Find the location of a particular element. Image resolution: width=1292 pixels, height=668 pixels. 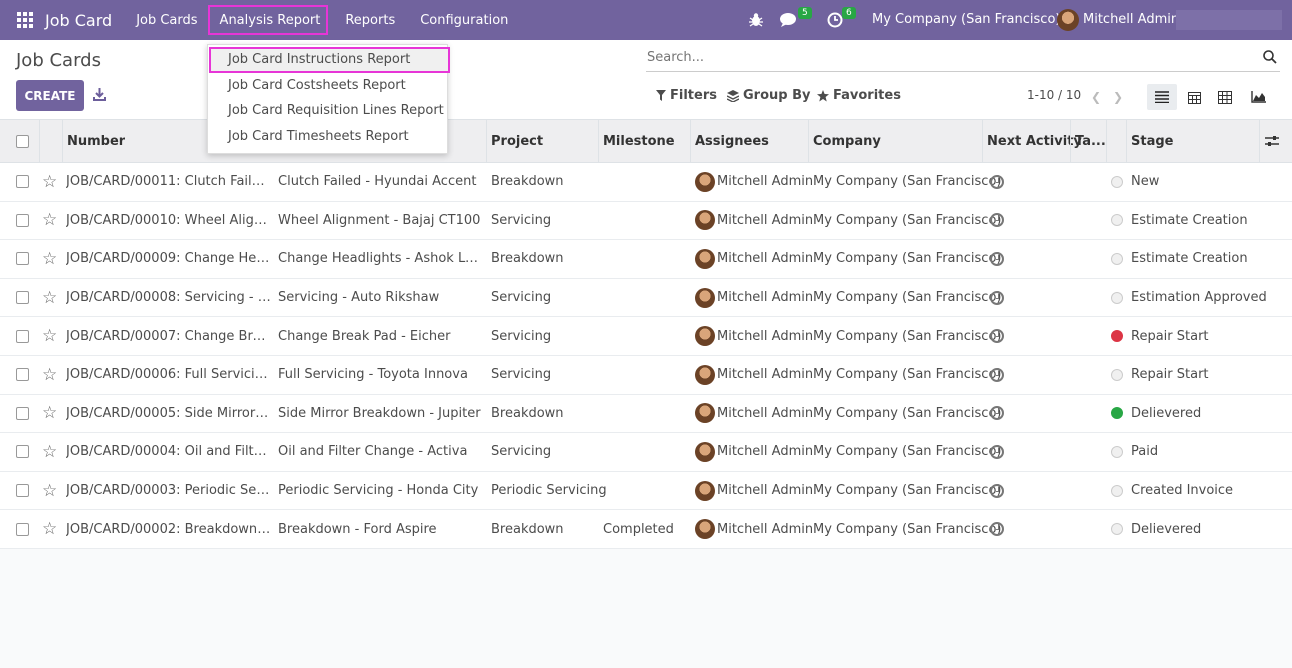

menu-configuration: Configuration is located at coordinates (464, 20).